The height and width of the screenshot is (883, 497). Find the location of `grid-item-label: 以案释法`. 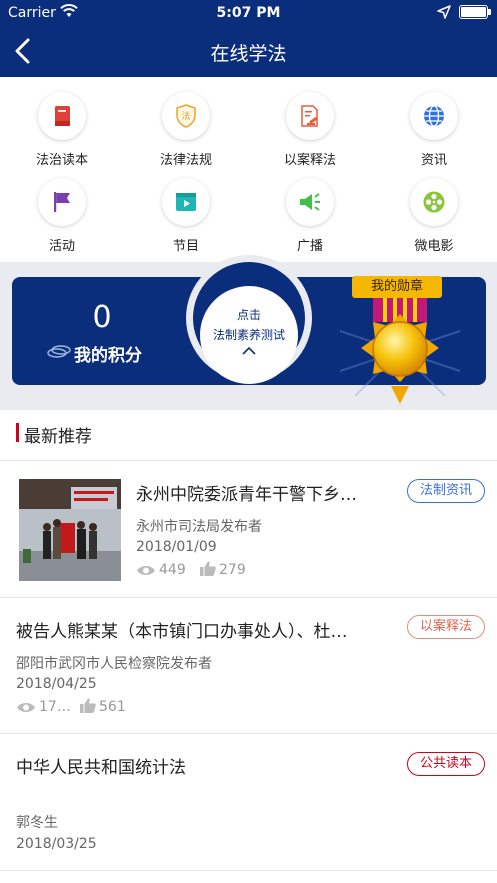

grid-item-label: 以案释法 is located at coordinates (309, 160).